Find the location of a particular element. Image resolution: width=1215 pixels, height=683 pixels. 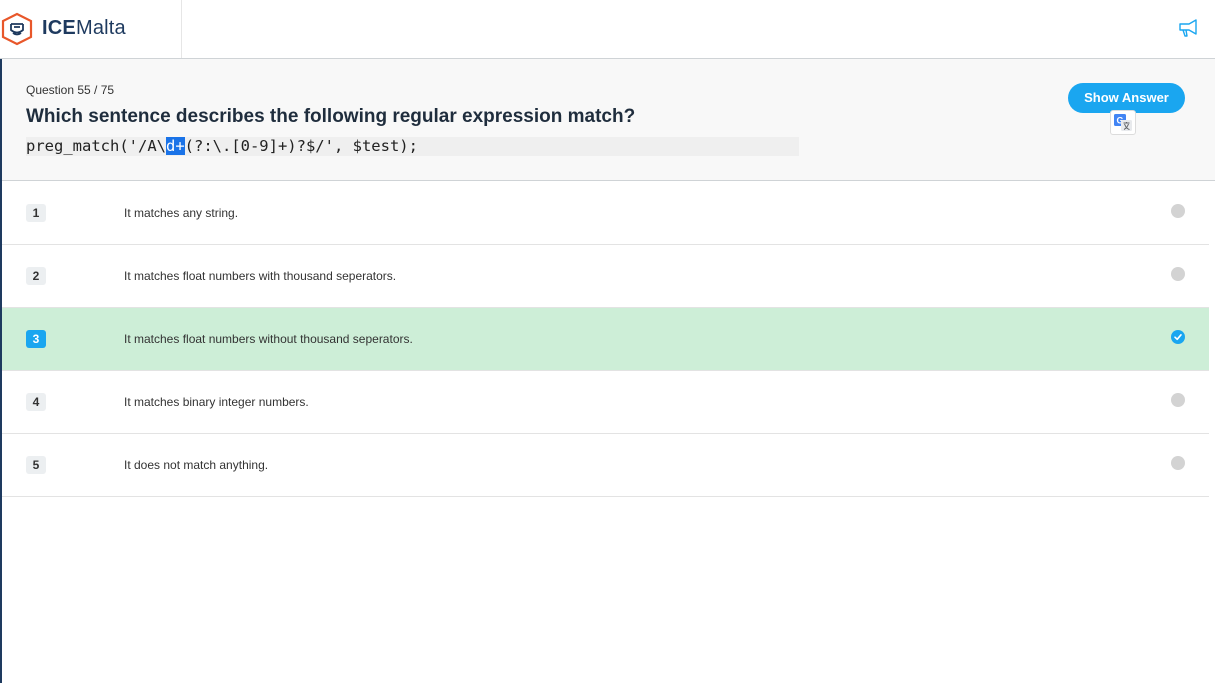

code-before: preg_match('/A\ is located at coordinates (96, 146).